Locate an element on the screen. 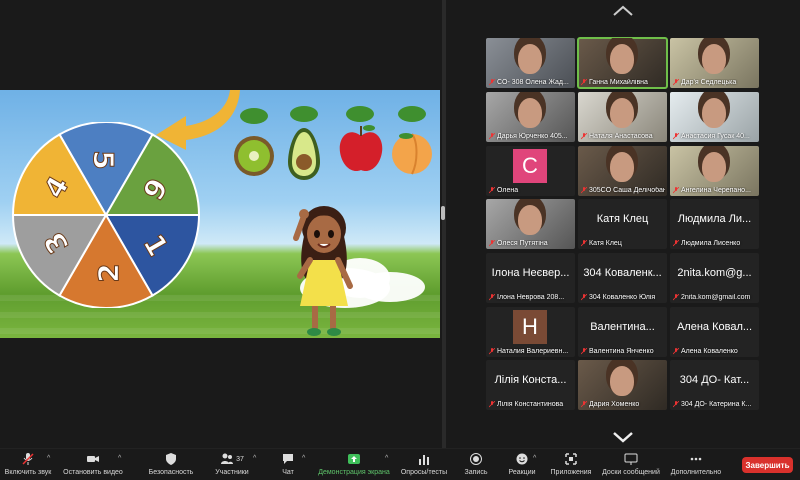 Image resolution: width=800 pixels, height=480 pixels. share-options-caret-icon: ^ is located at coordinates (386, 458).